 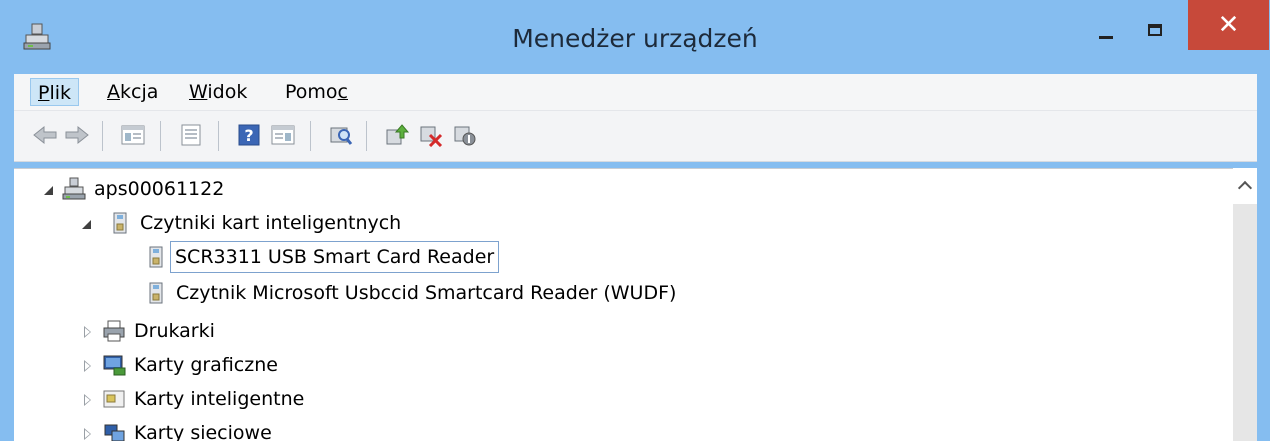 I want to click on tree-item-smartcard-readers: Czytniki kart inteligentnych, so click(x=364, y=223).